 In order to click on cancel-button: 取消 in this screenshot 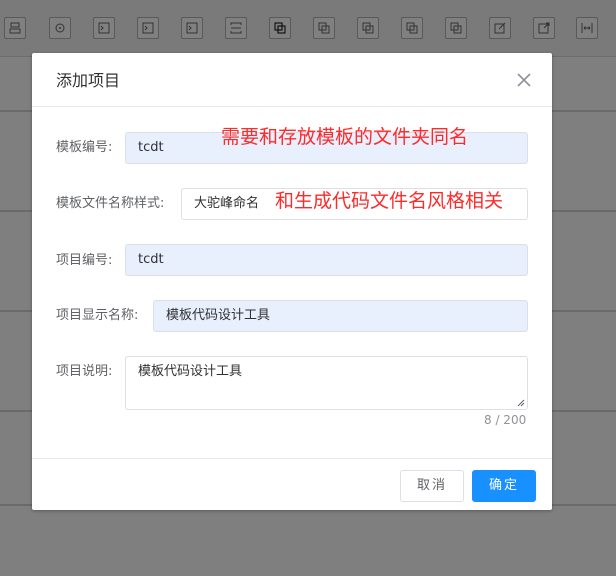, I will do `click(432, 486)`.